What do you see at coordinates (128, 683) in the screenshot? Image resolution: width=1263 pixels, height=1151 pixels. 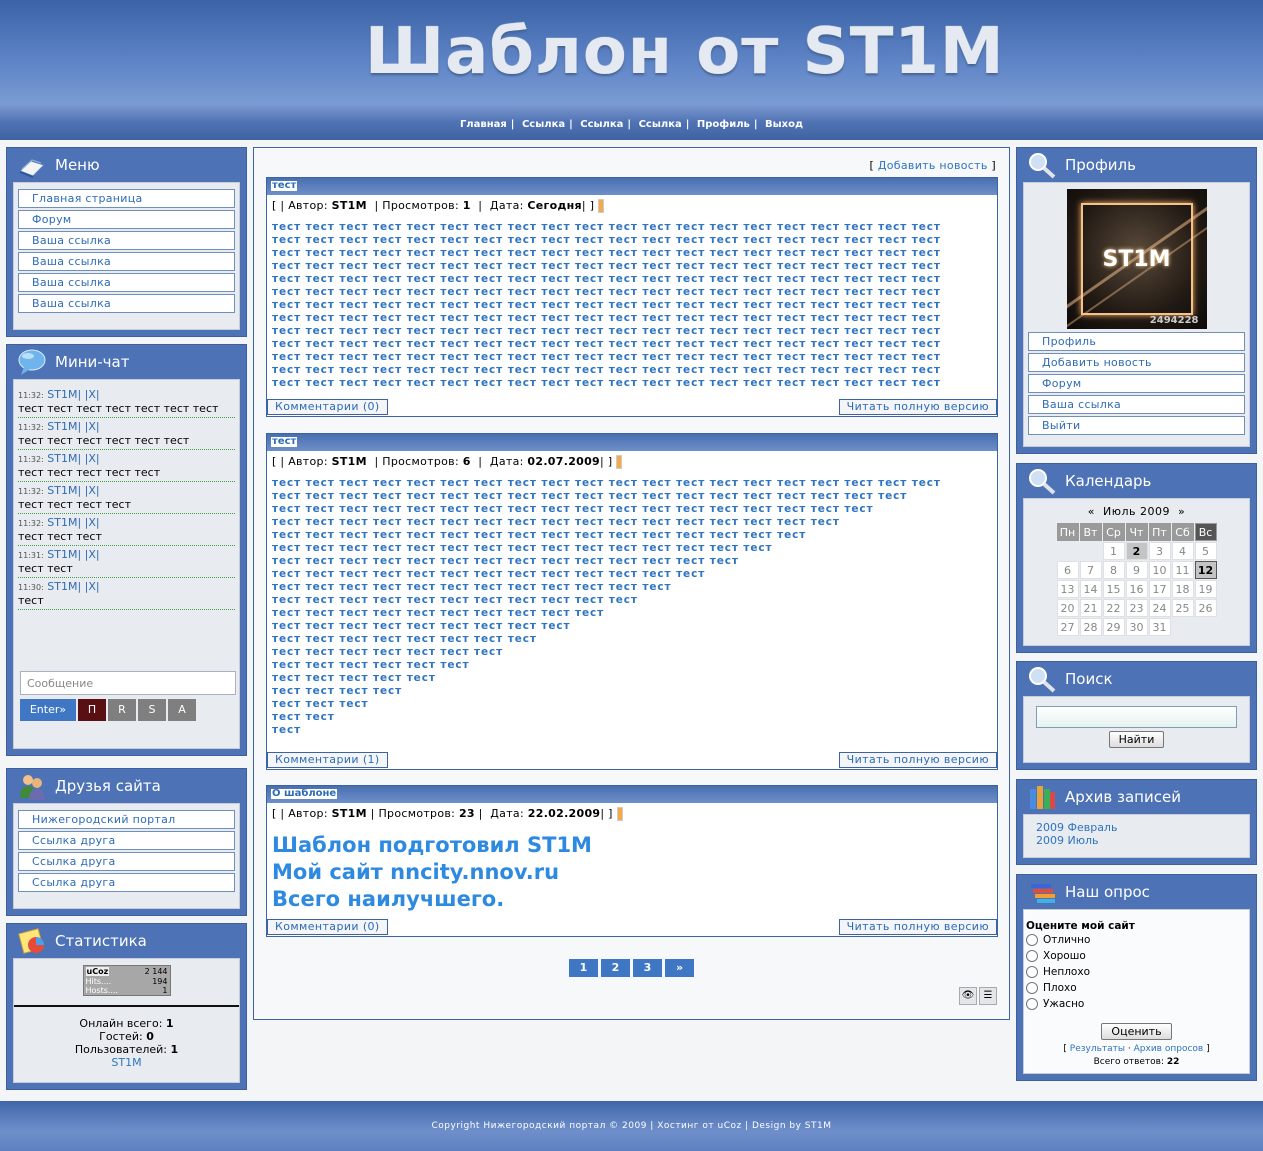 I see `chat-message-input: Сообщение` at bounding box center [128, 683].